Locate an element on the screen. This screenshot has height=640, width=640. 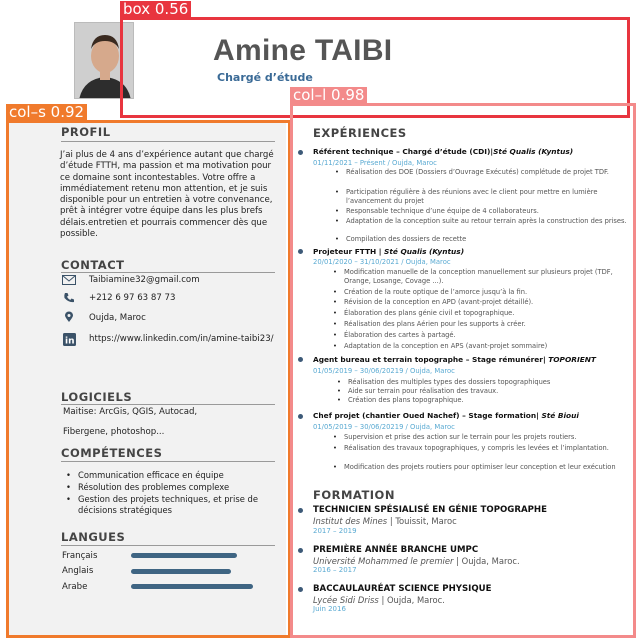
formation-school: Lycée Sidi Driss | Oujda, Maroc. is located at coordinates (379, 600).